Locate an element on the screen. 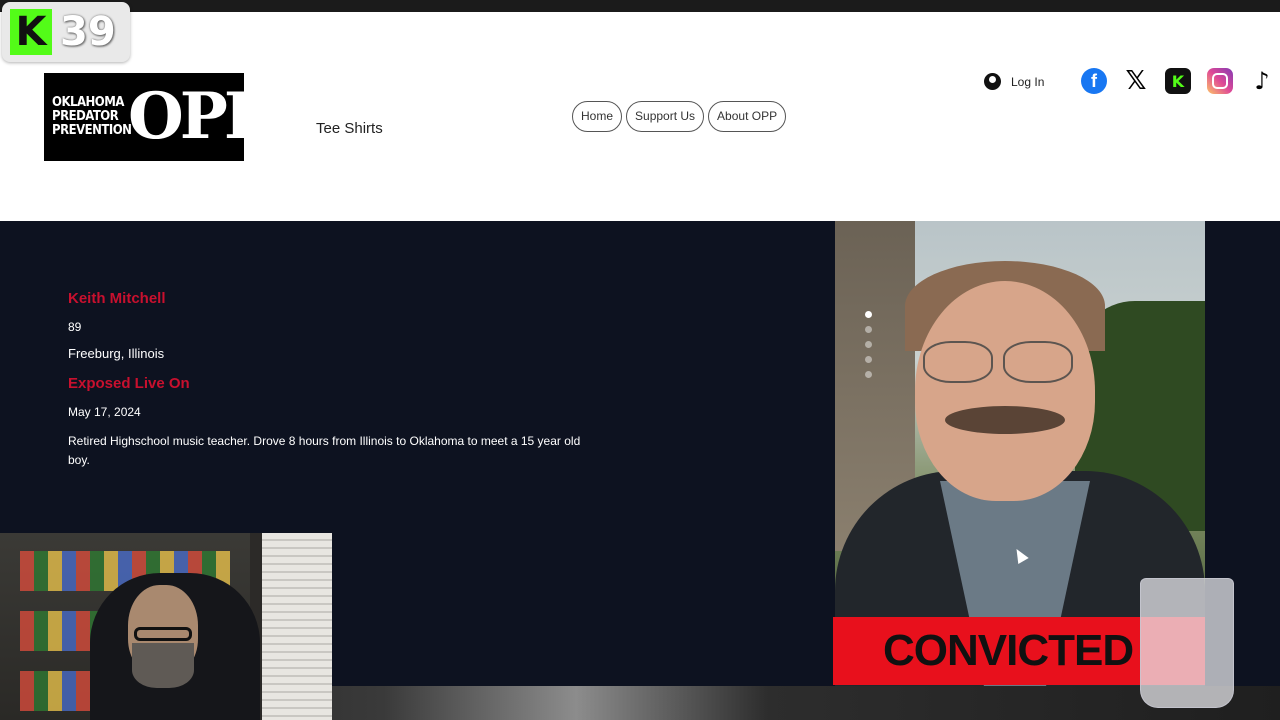 Image resolution: width=1280 pixels, height=720 pixels. offender-age: 89 is located at coordinates (75, 327).